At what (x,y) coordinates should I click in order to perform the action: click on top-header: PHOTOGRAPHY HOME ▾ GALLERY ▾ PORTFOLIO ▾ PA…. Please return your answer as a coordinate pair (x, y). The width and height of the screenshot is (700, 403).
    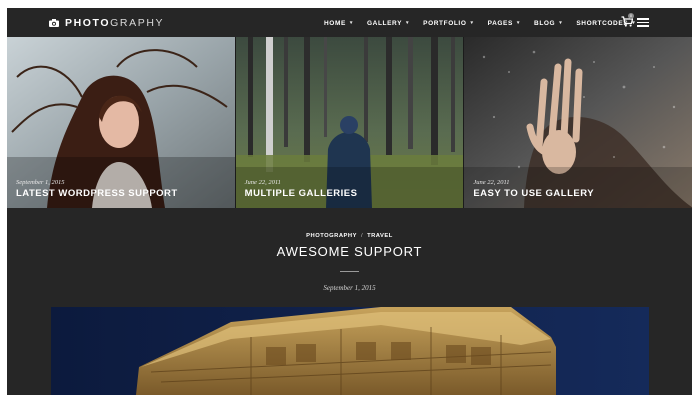
    Looking at the image, I should click on (349, 22).